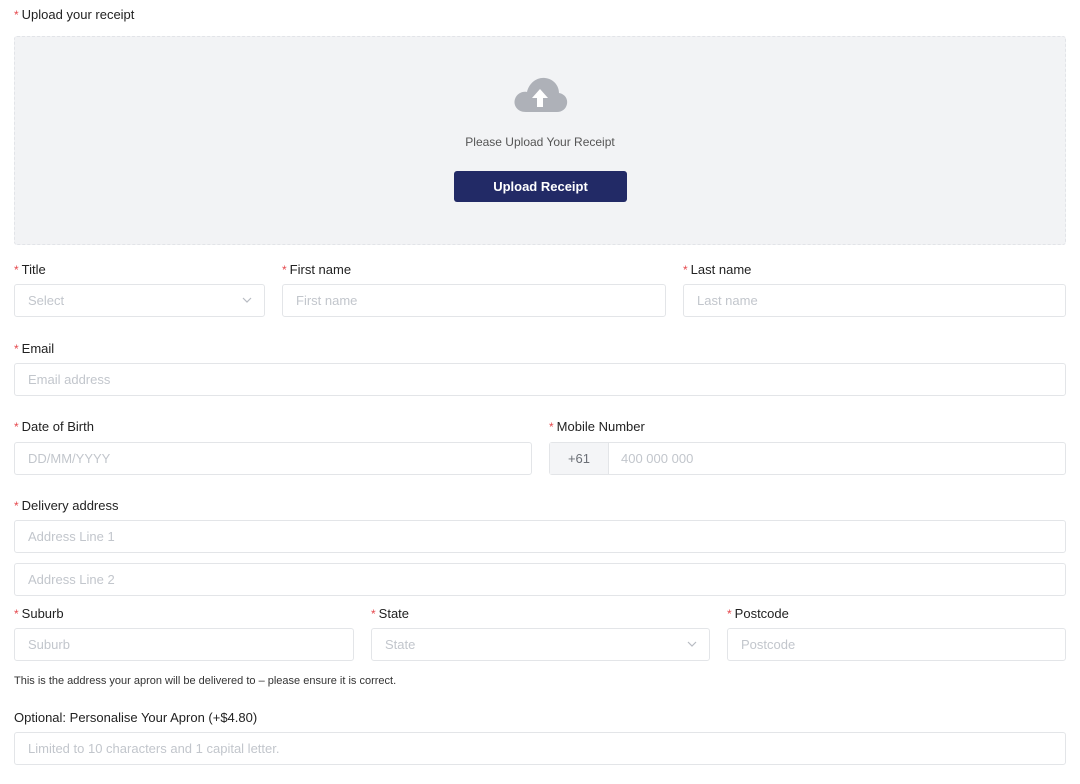 The image size is (1080, 784). What do you see at coordinates (54, 426) in the screenshot?
I see `dob-label: * Date of Birth` at bounding box center [54, 426].